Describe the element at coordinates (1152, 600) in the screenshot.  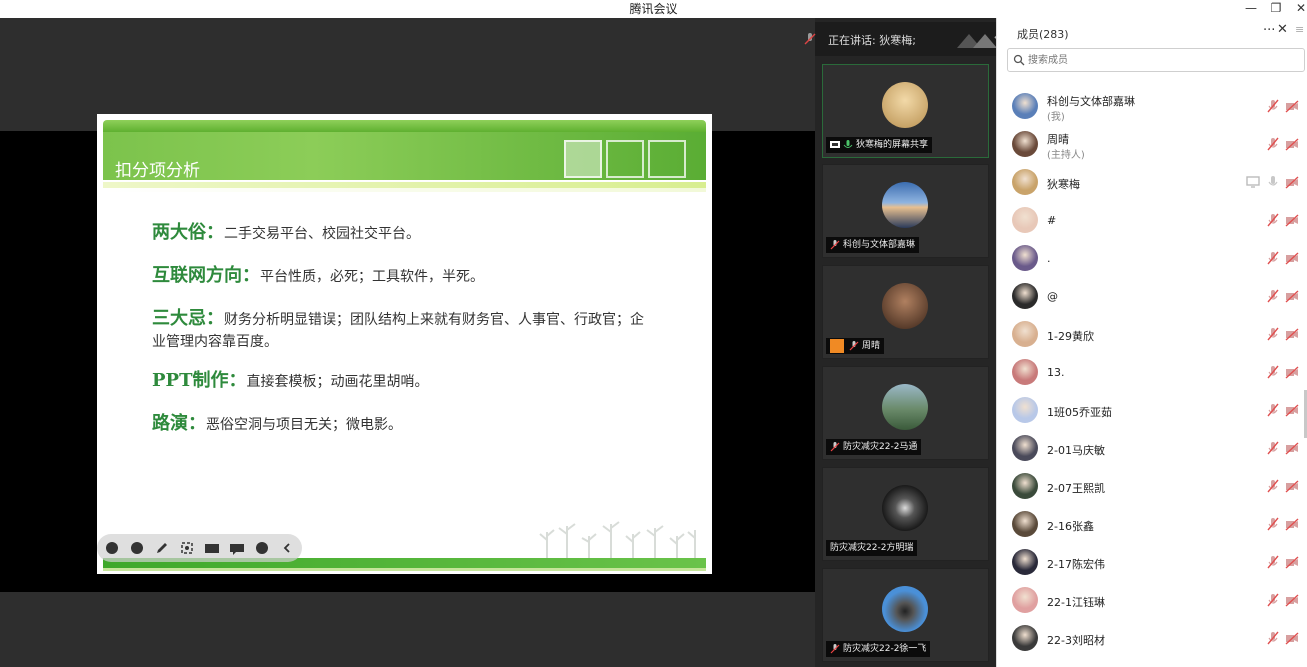
I see `member-row: 22-1江钰琳` at that location.